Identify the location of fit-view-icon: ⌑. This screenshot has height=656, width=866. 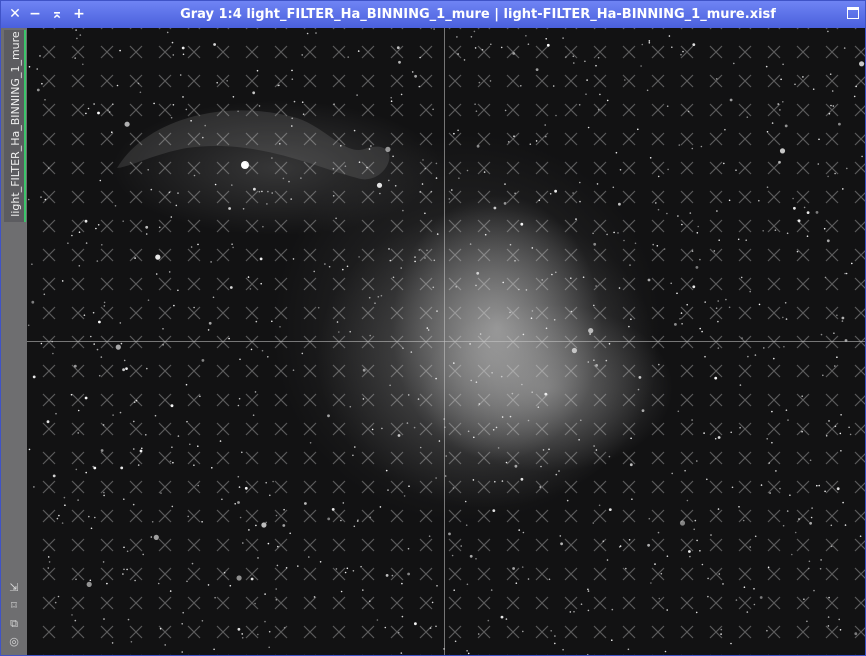
(14, 606).